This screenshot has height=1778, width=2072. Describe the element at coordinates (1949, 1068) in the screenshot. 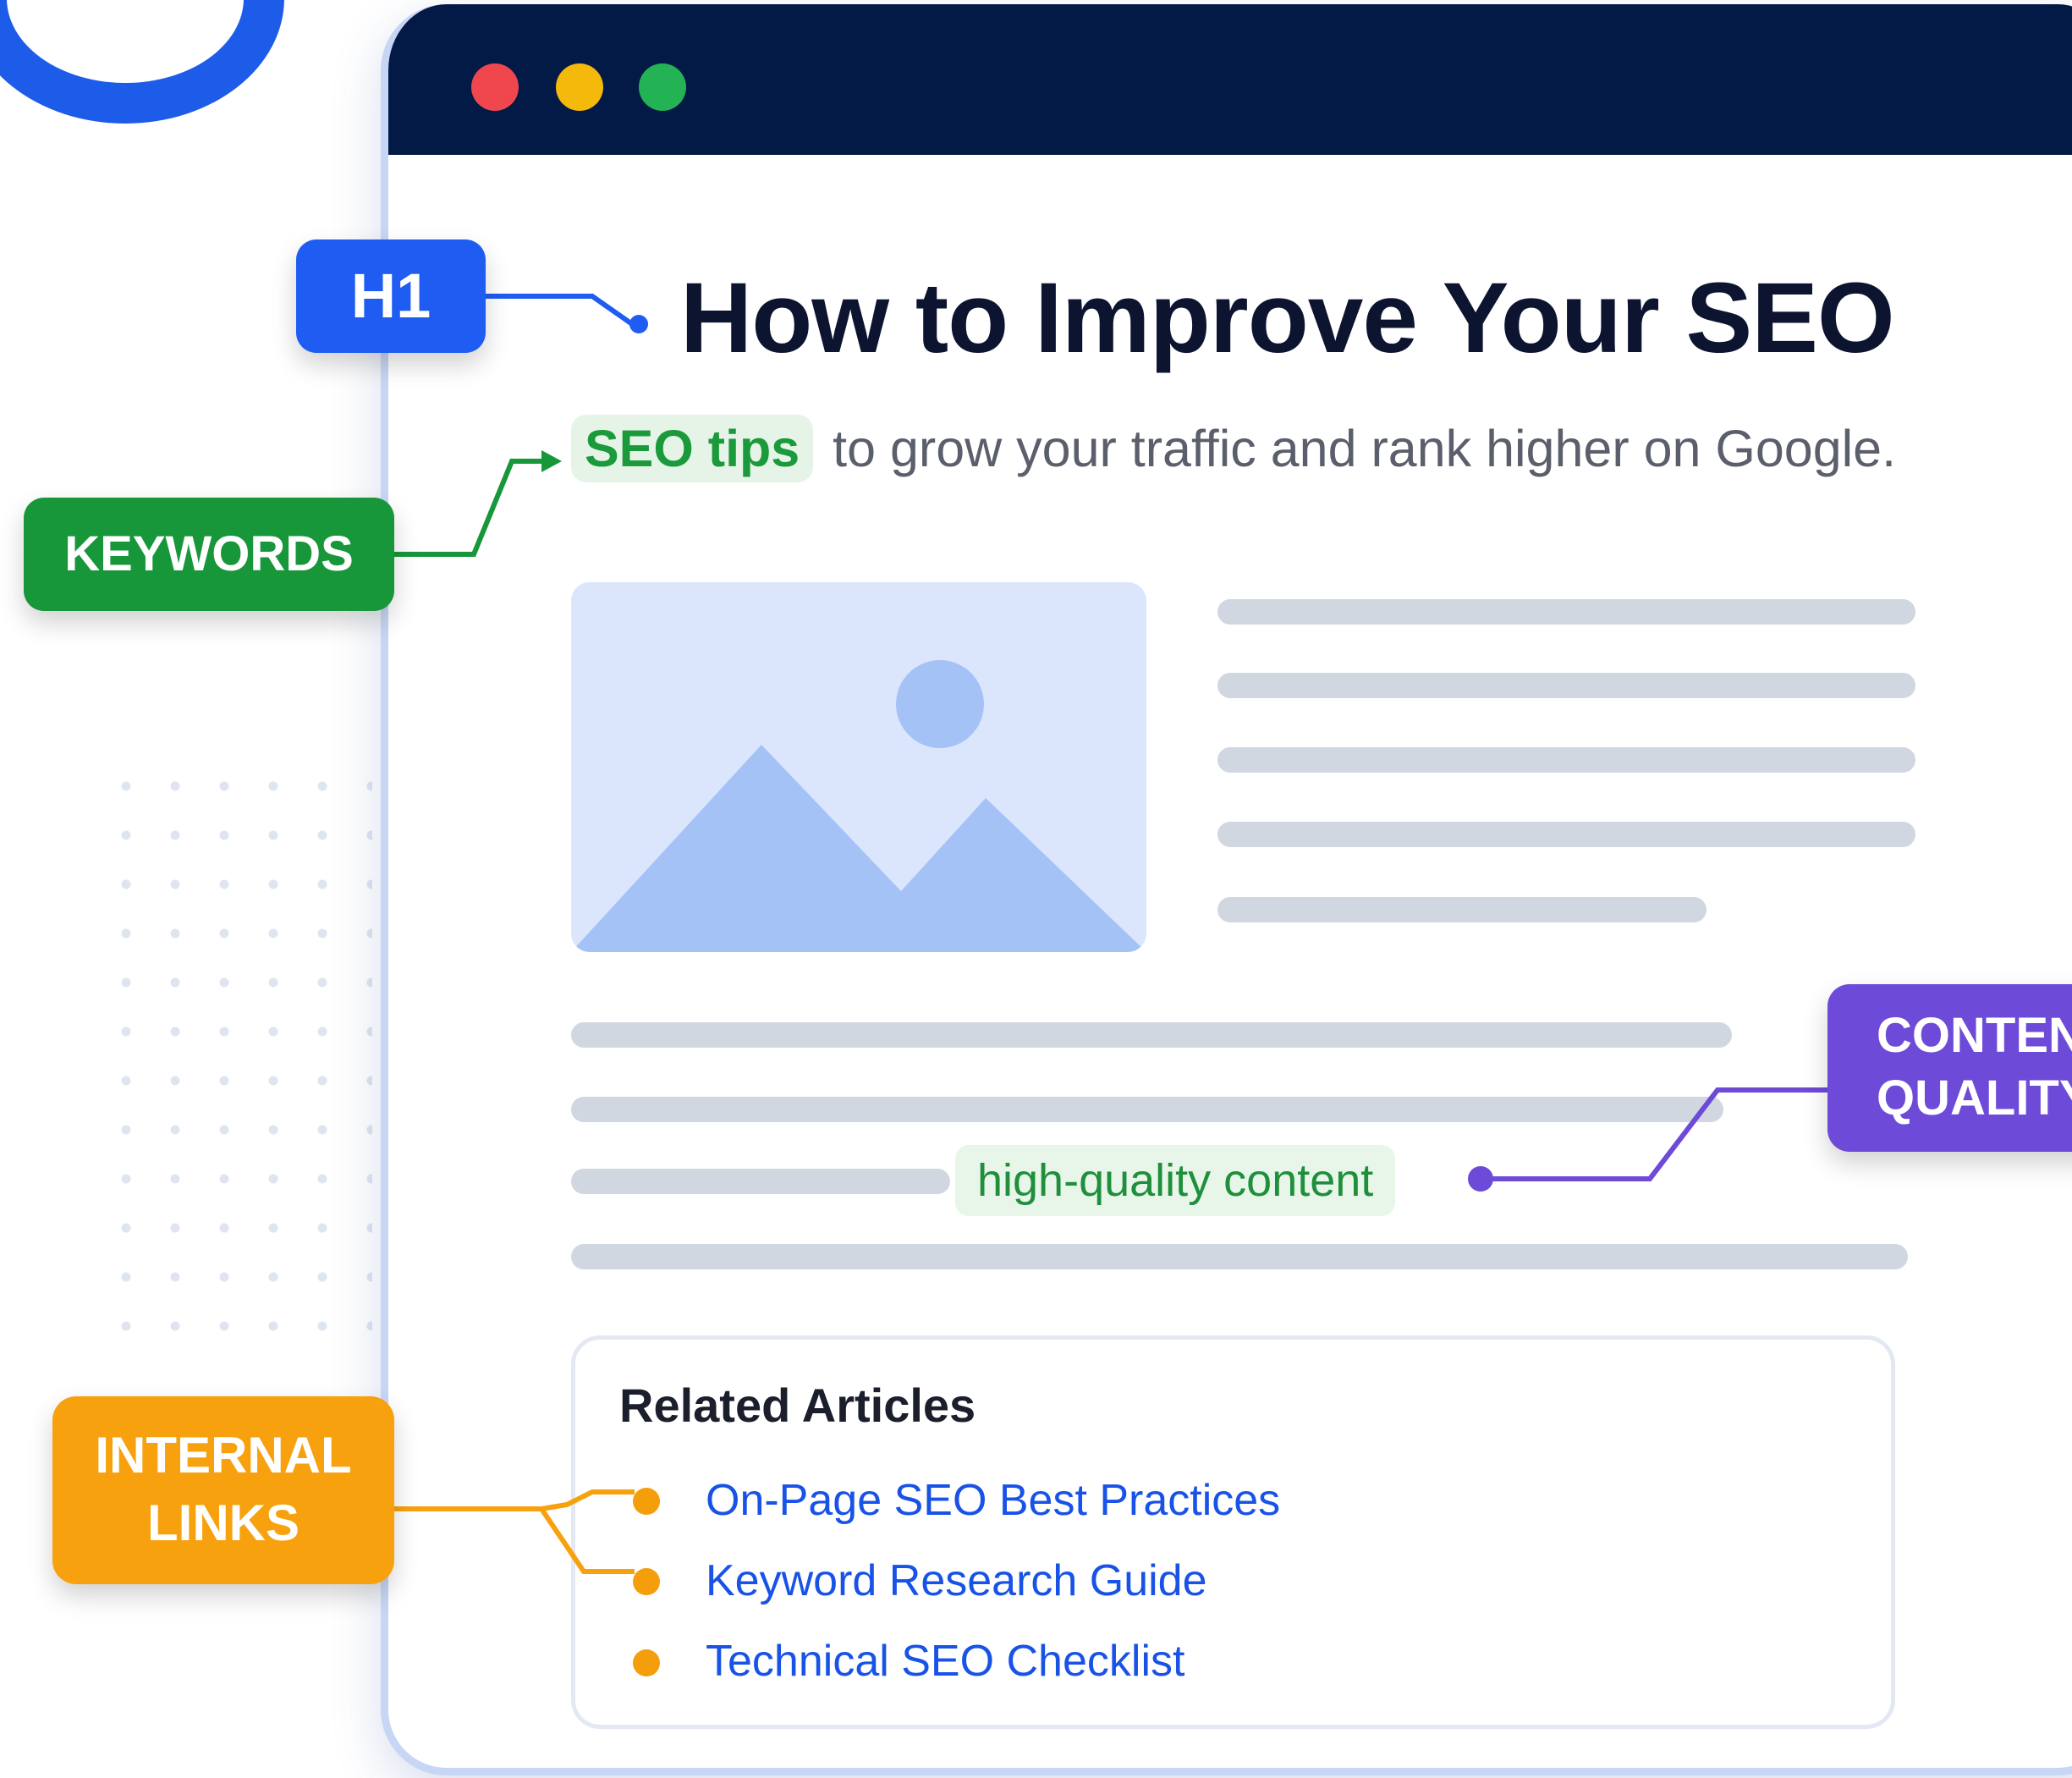

I see `content-quality-badge: CONTENT QUALITY` at that location.